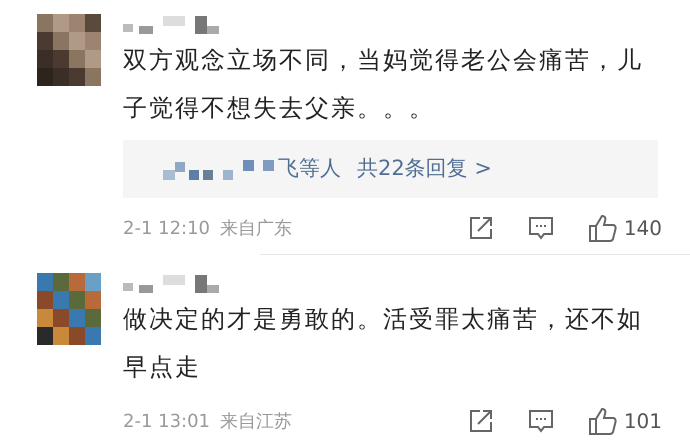 Image resolution: width=690 pixels, height=447 pixels. What do you see at coordinates (383, 84) in the screenshot?
I see `comment-text: 双方观念立场不同，当妈觉得老公会痛苦，儿子觉得不想失去父亲。。。` at bounding box center [383, 84].